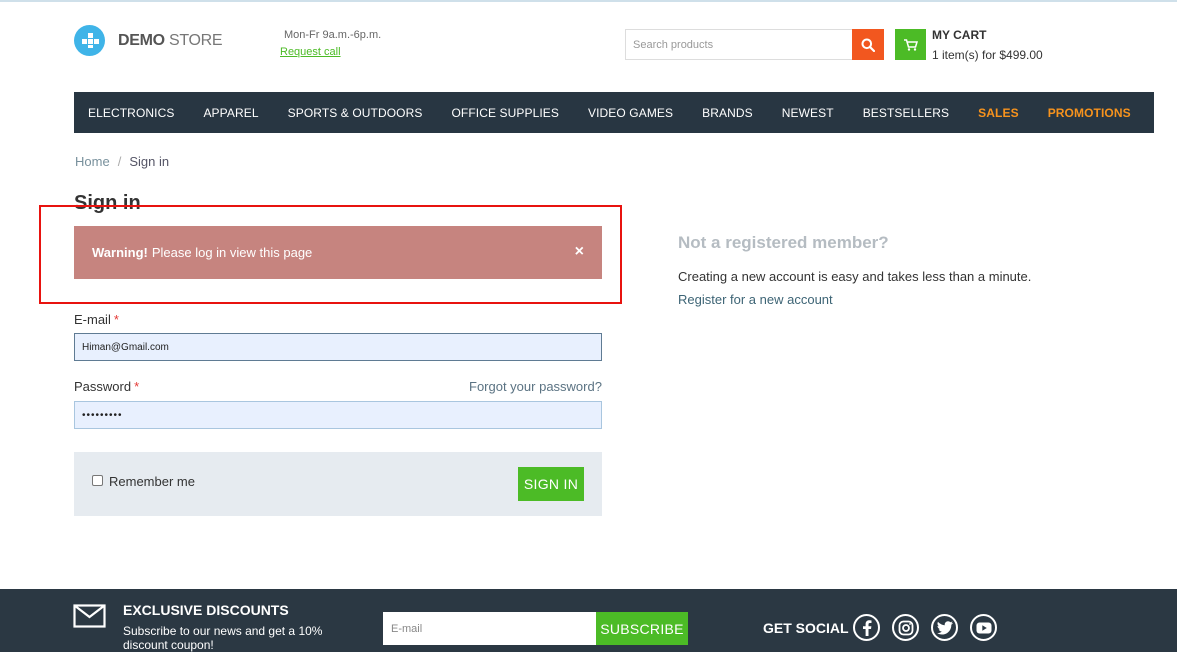  Describe the element at coordinates (505, 113) in the screenshot. I see `nav-item-office-supplies: OFFICE SUPPLIES` at that location.